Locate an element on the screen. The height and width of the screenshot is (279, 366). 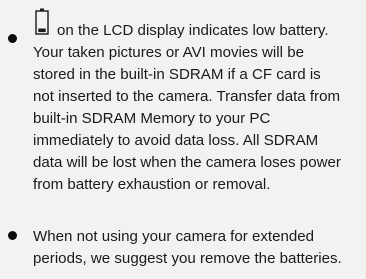
low-battery-icon is located at coordinates (42, 21).